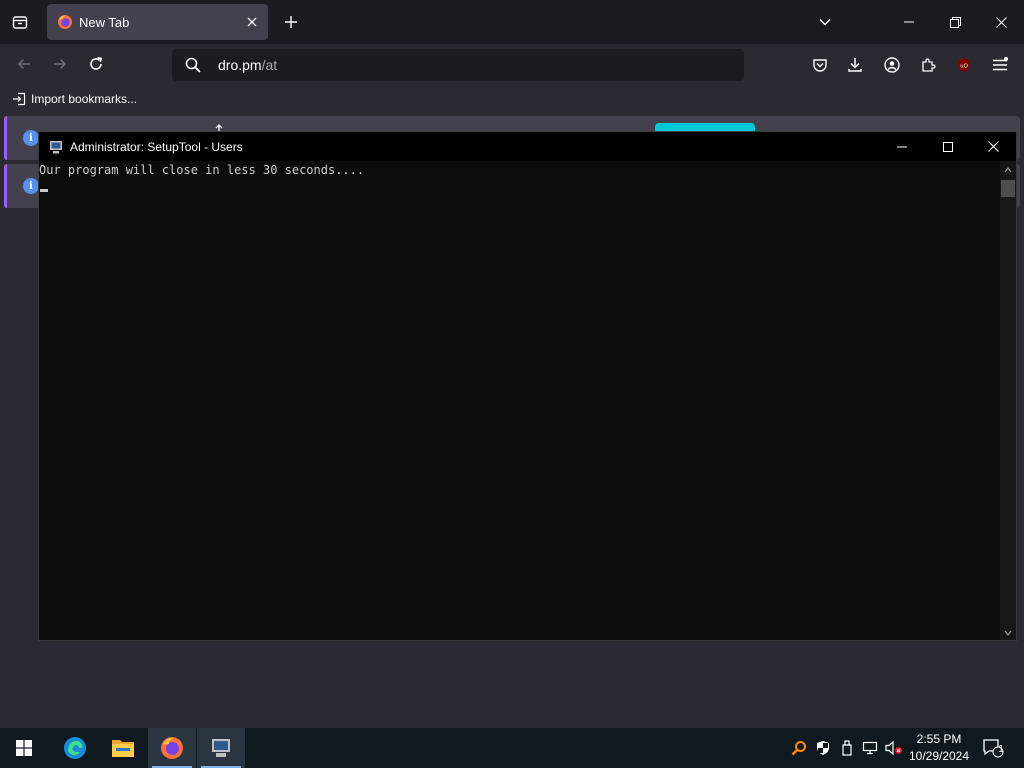 The image size is (1024, 768). Describe the element at coordinates (939, 739) in the screenshot. I see `clock-time: 2:55 PM` at that location.